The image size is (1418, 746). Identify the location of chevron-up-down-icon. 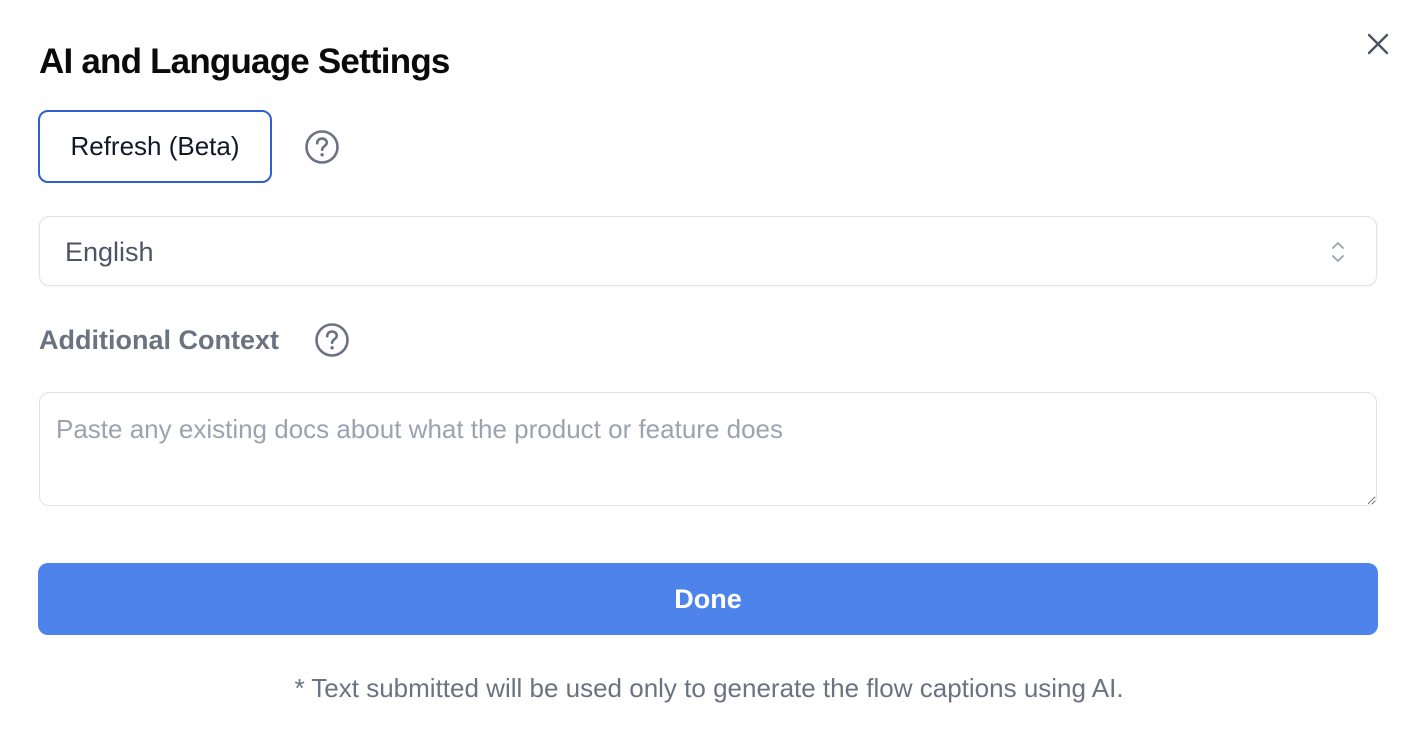
(1338, 252).